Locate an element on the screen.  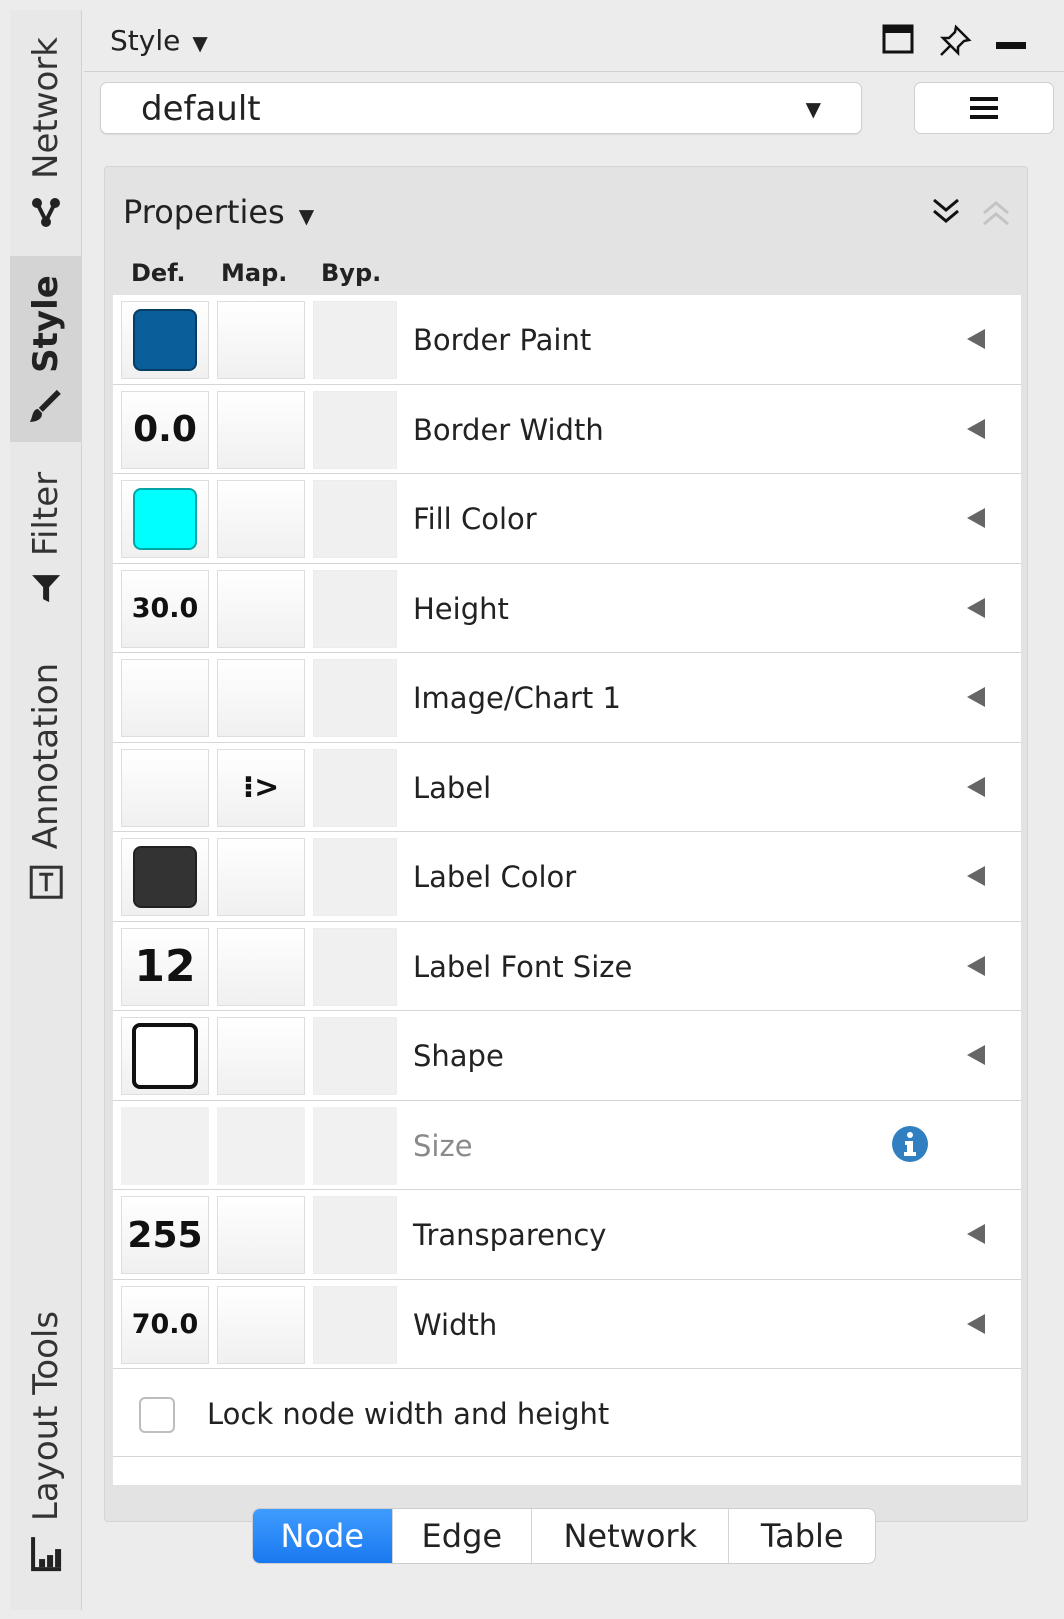
network-icon is located at coordinates (46, 212).